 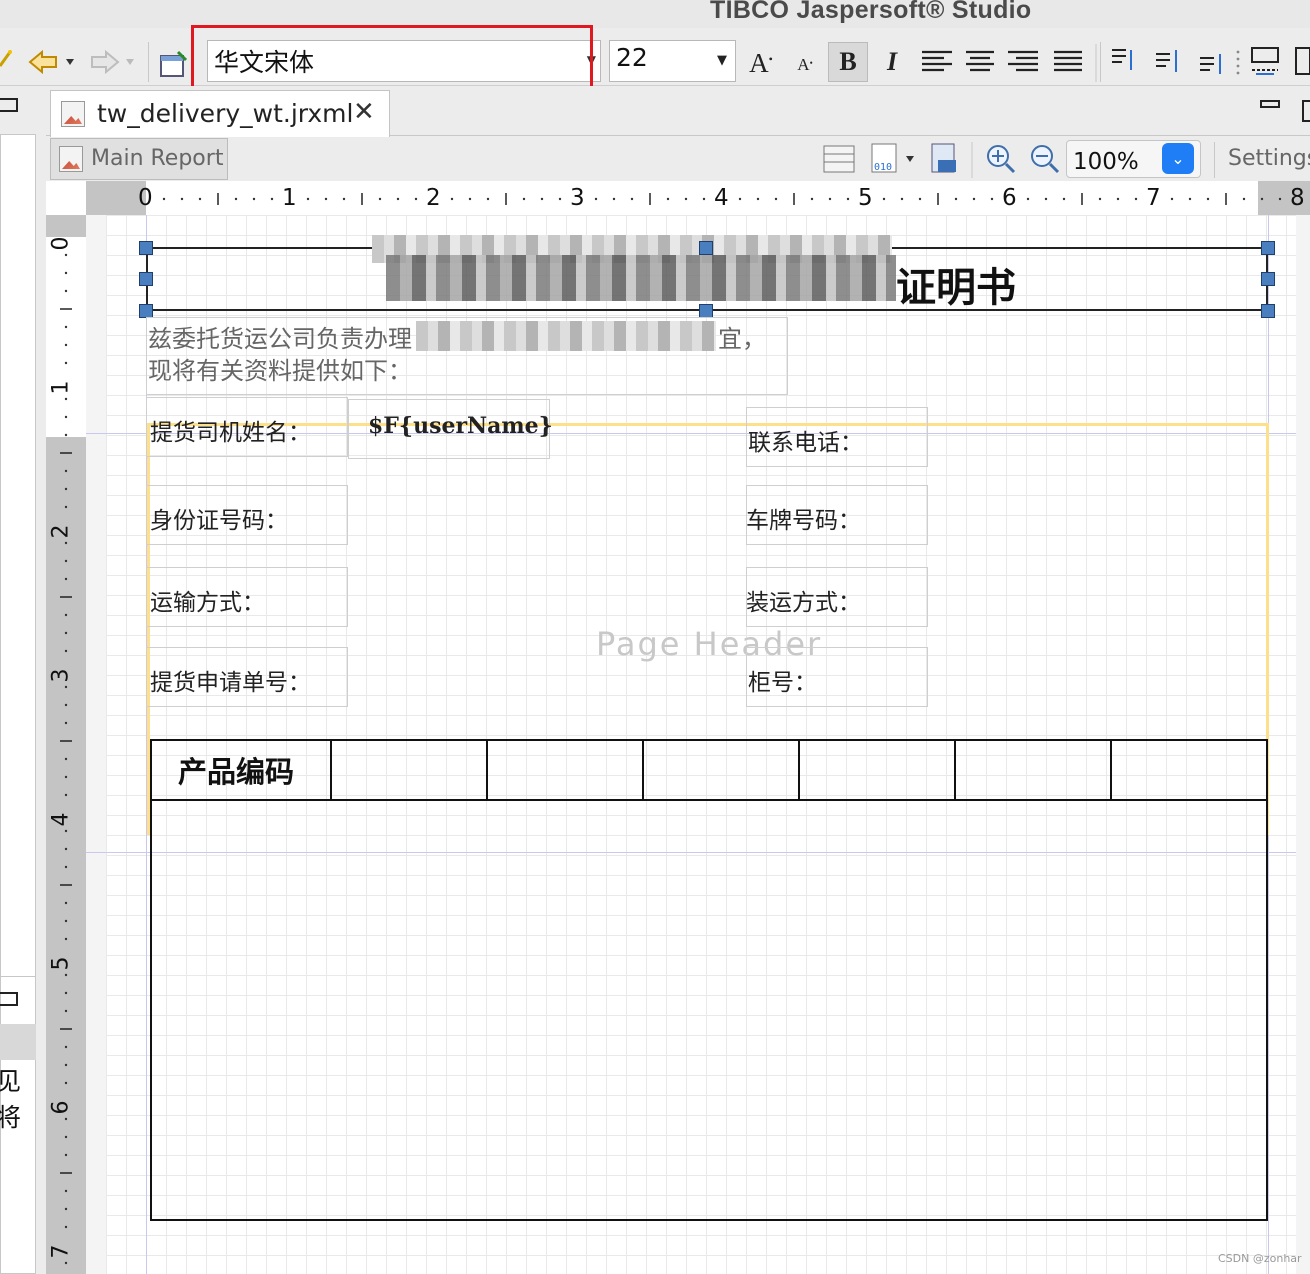 What do you see at coordinates (364, 112) in the screenshot?
I see `close-icon: ✕` at bounding box center [364, 112].